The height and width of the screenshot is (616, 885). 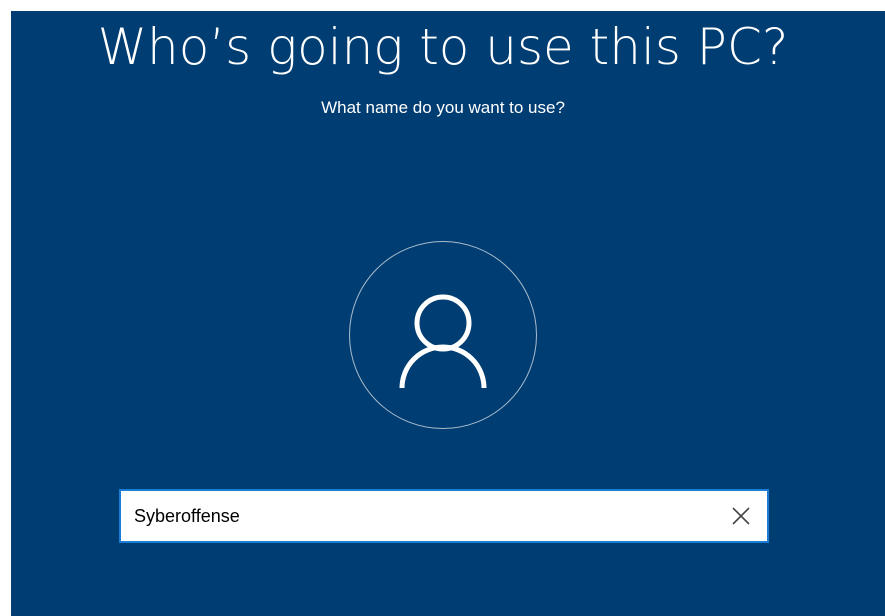 What do you see at coordinates (443, 47) in the screenshot?
I see `page-title: Who’s going to use this PC?` at bounding box center [443, 47].